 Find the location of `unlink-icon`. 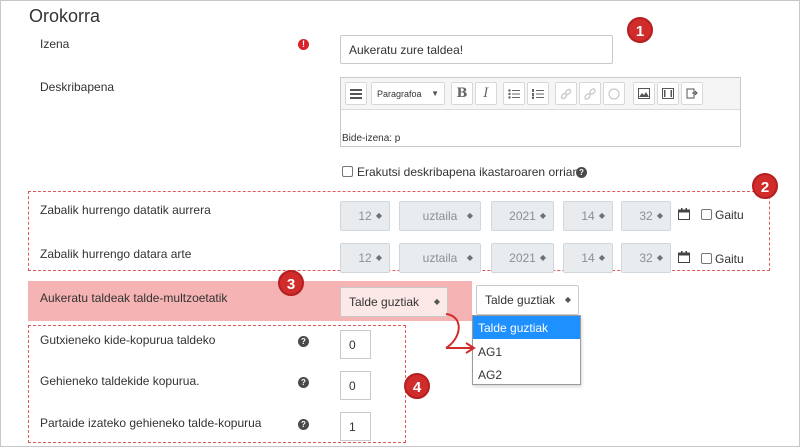

unlink-icon is located at coordinates (590, 93).